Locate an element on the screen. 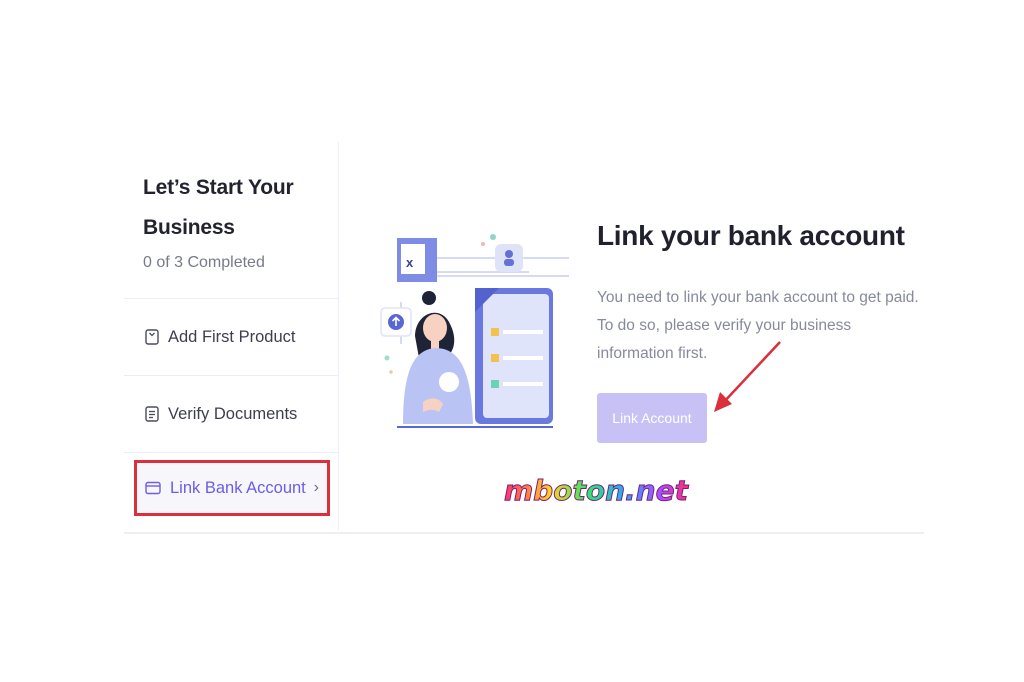  sidebar-item-label: Link Bank Account is located at coordinates (238, 487).